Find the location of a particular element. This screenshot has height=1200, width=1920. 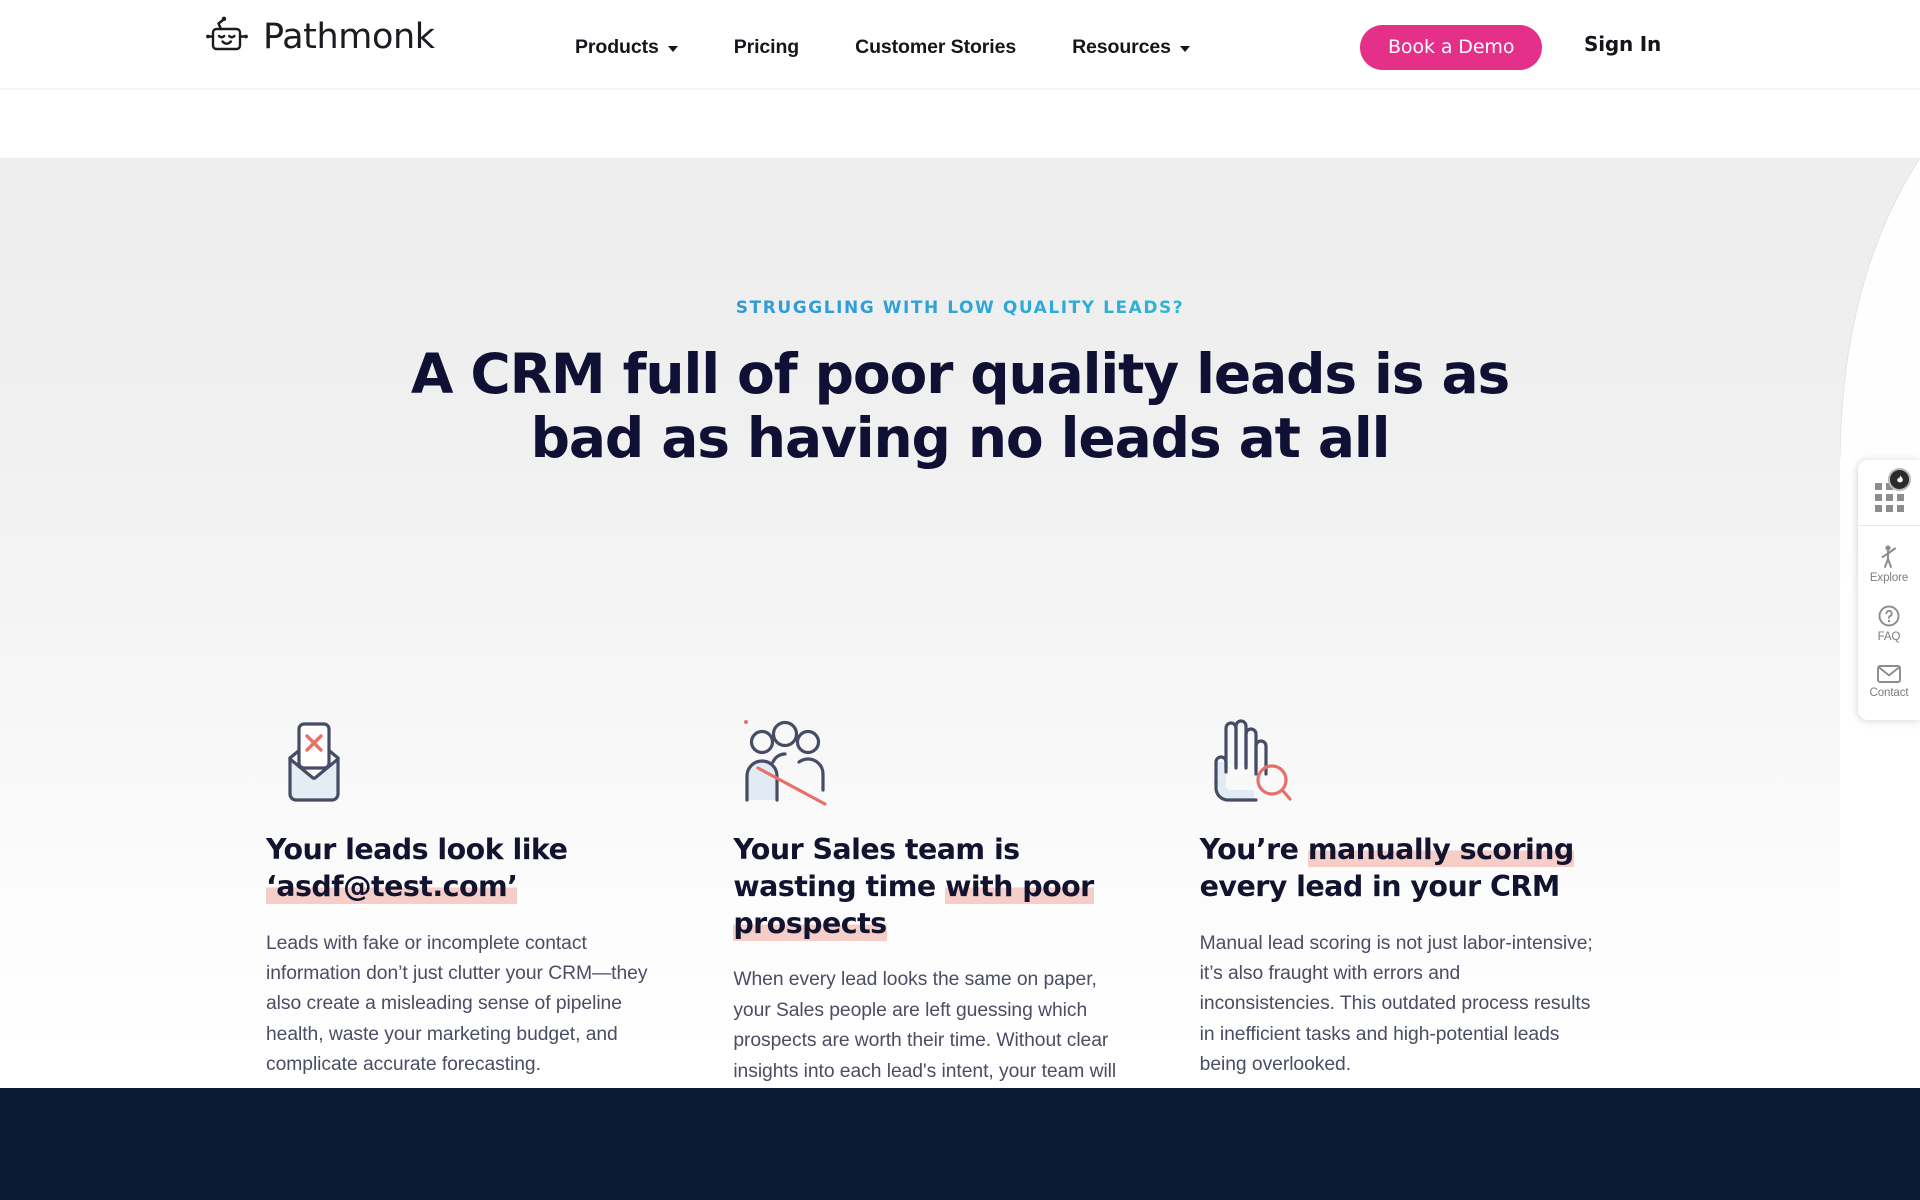

card-title-tail: every lead in your CRM is located at coordinates (1380, 886).